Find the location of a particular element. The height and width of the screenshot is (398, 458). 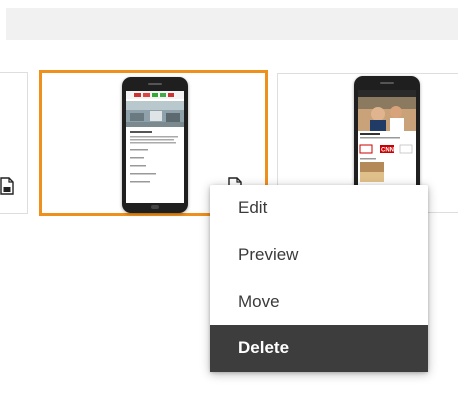

menu-item-delete: Delete is located at coordinates (319, 348).